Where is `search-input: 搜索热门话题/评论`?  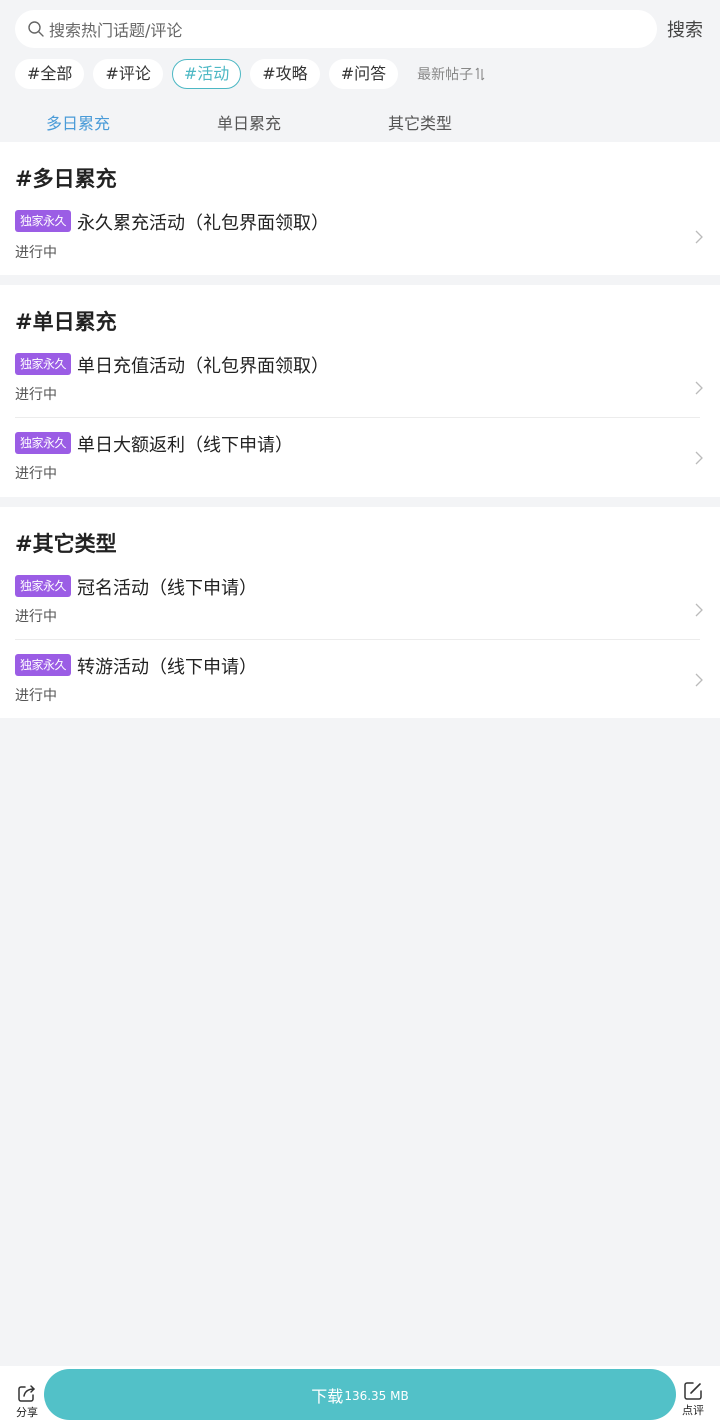 search-input: 搜索热门话题/评论 is located at coordinates (336, 29).